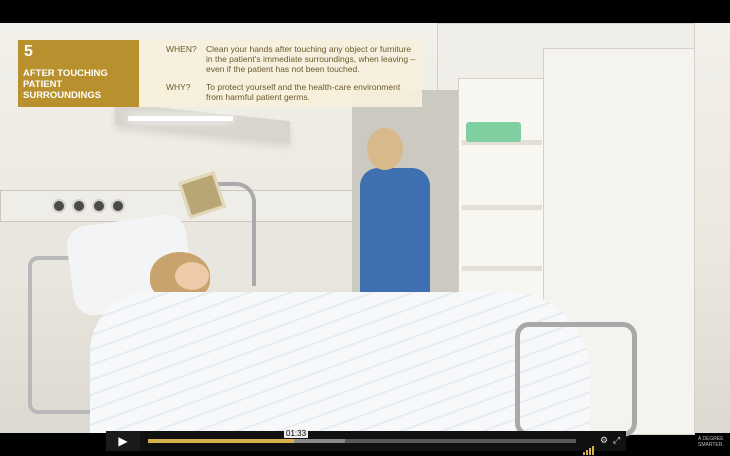  Describe the element at coordinates (181, 49) in the screenshot. I see `when-label: WHEN?` at that location.